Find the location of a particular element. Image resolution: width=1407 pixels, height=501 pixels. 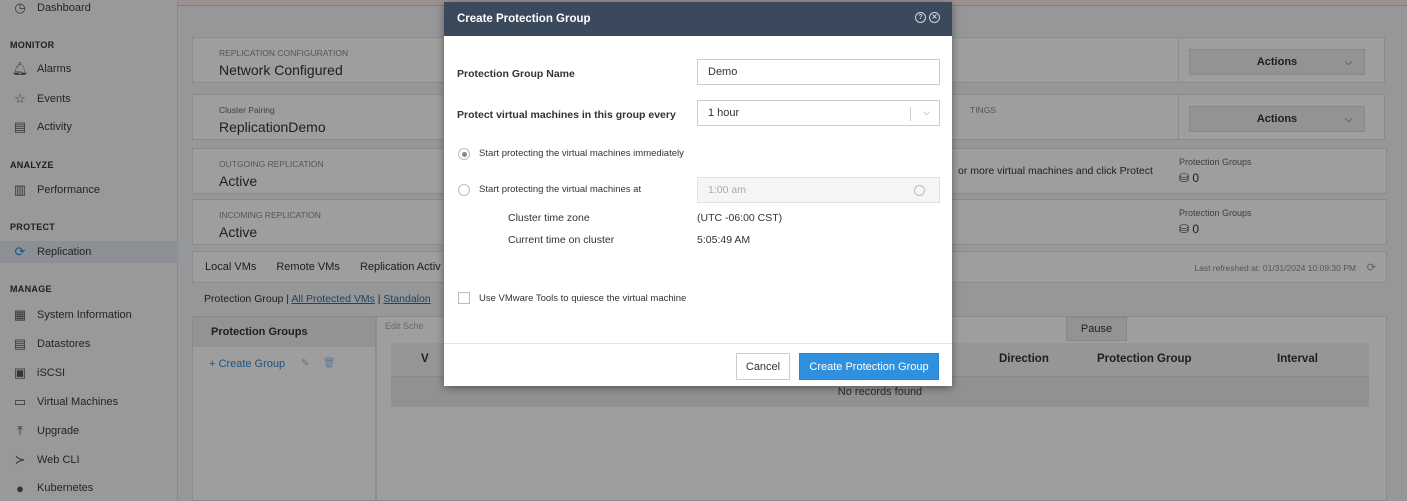

current-time-label: Current time on cluster is located at coordinates (561, 240).